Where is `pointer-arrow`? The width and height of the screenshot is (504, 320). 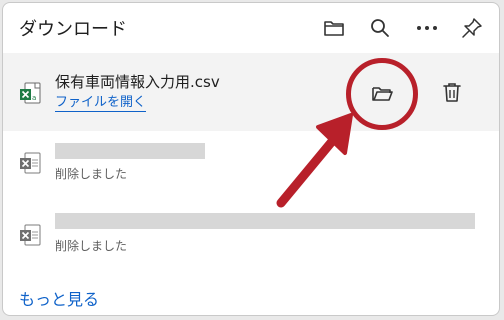 pointer-arrow is located at coordinates (314, 160).